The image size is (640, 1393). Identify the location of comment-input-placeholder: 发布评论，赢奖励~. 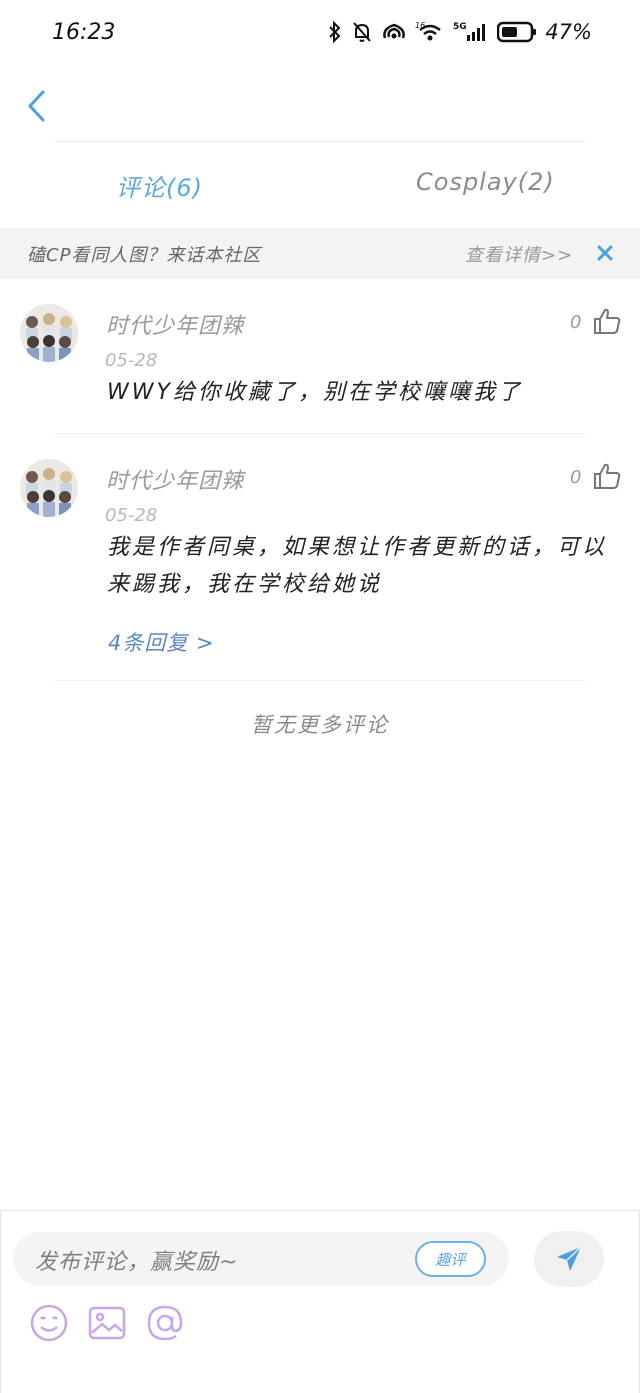
(137, 1262).